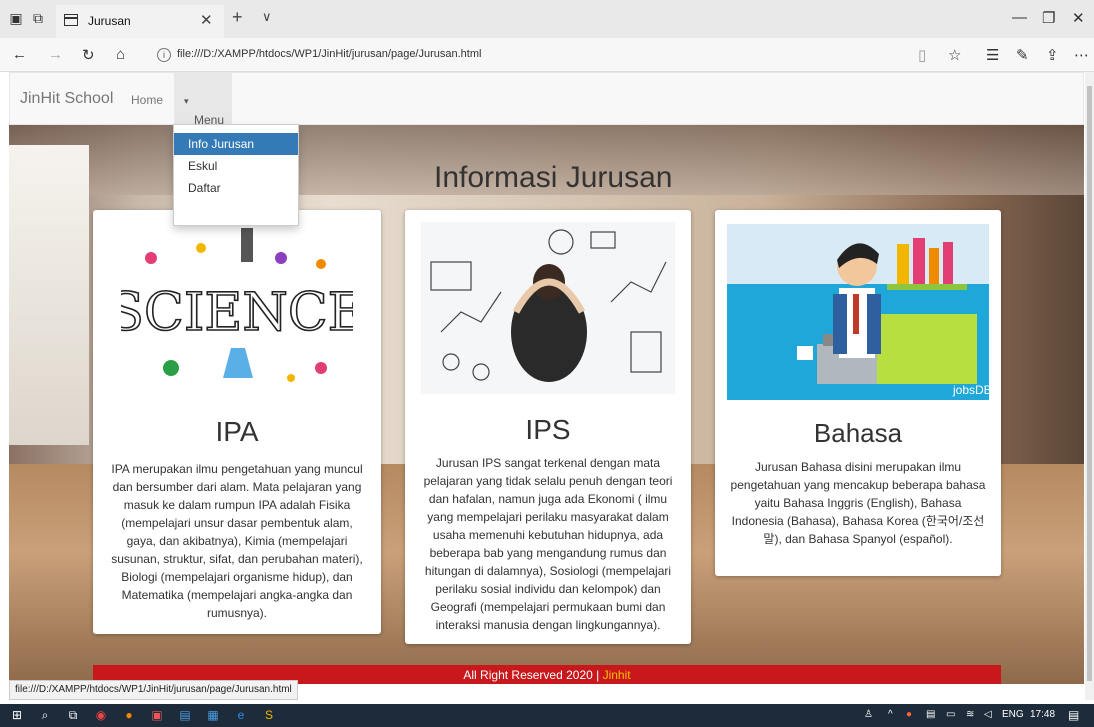 This screenshot has height=727, width=1094. Describe the element at coordinates (970, 714) in the screenshot. I see `wifi-icon: ≋` at that location.